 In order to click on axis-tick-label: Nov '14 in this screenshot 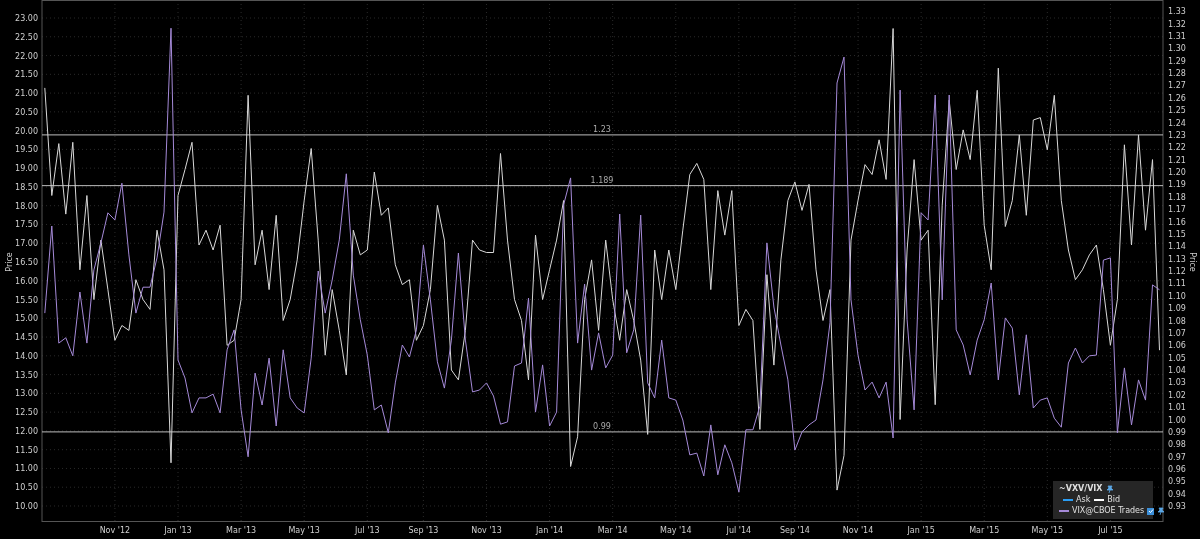, I will do `click(858, 530)`.